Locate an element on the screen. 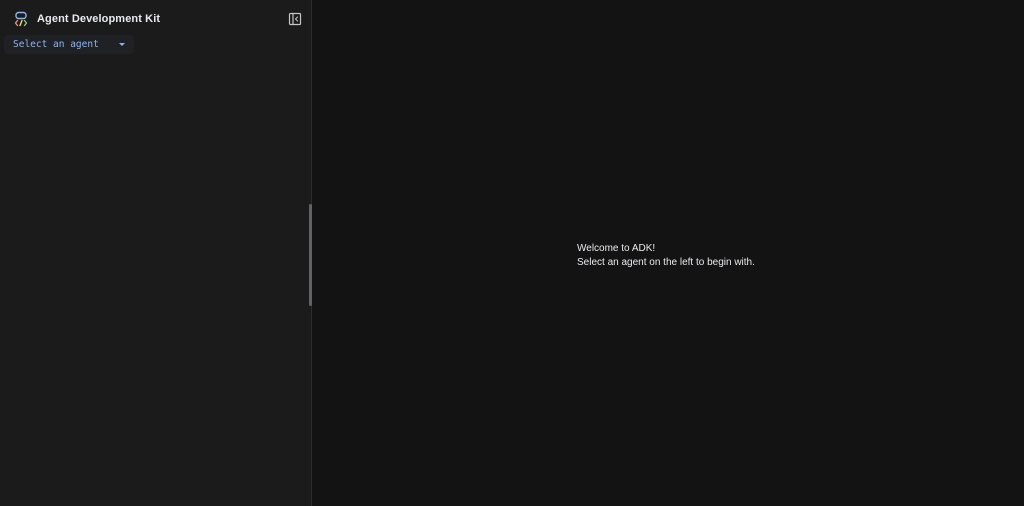  sidebar-header: Agent Development Kit is located at coordinates (158, 19).